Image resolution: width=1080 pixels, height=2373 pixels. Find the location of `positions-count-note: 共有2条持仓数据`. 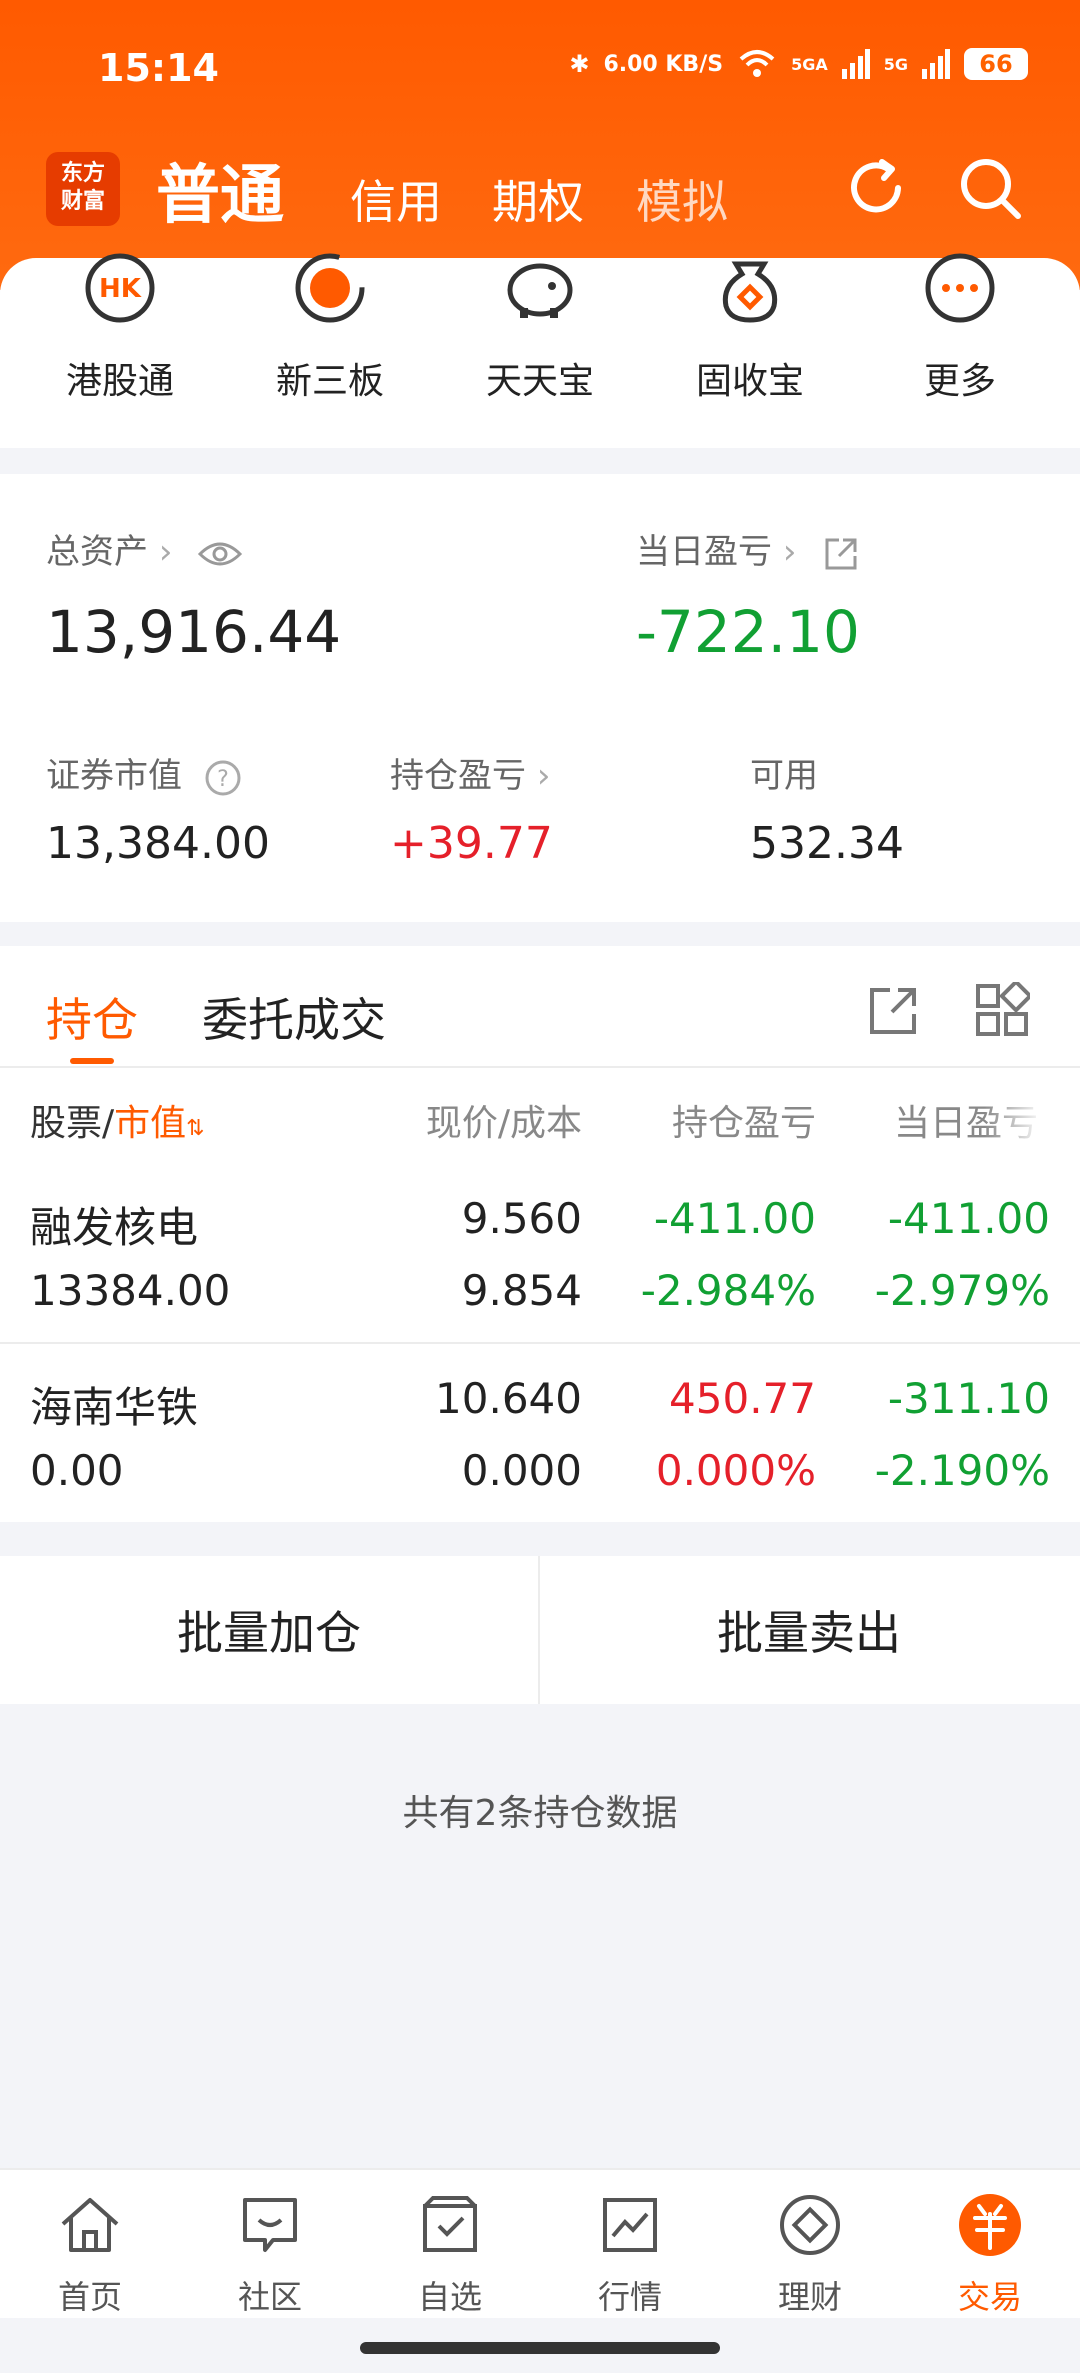

positions-count-note: 共有2条持仓数据 is located at coordinates (540, 1813).